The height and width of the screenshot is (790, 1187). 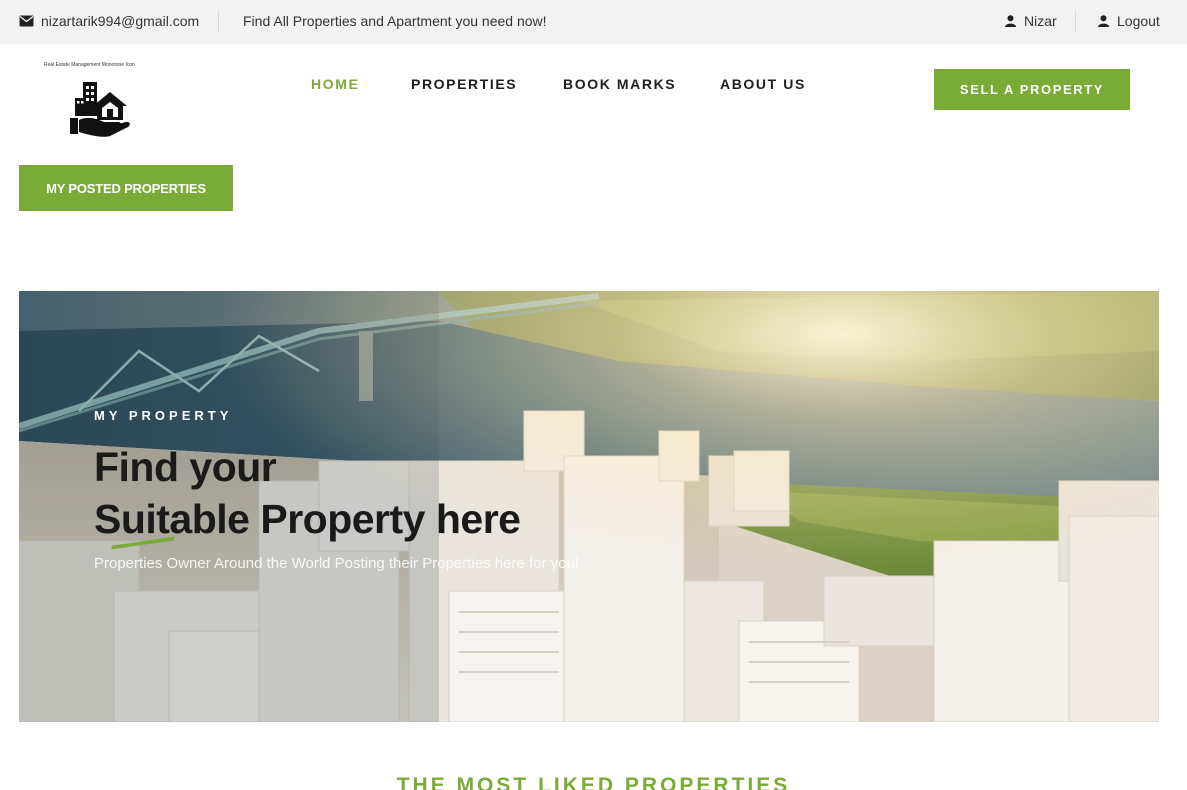 I want to click on logout-label: Logout, so click(x=1138, y=21).